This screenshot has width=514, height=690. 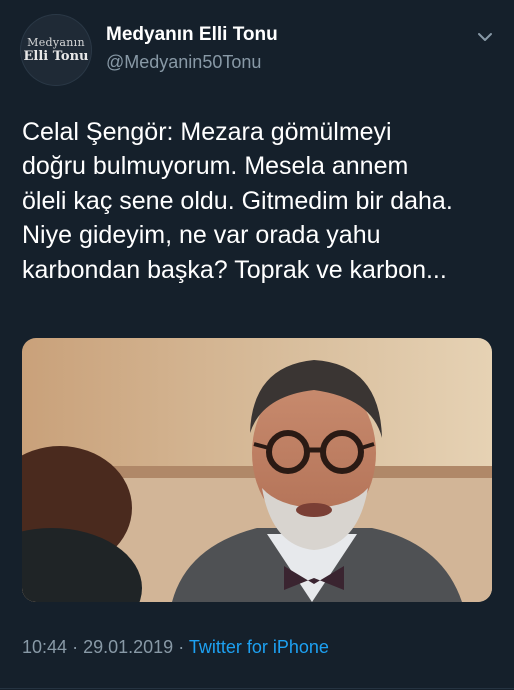 I want to click on divider, so click(x=257, y=688).